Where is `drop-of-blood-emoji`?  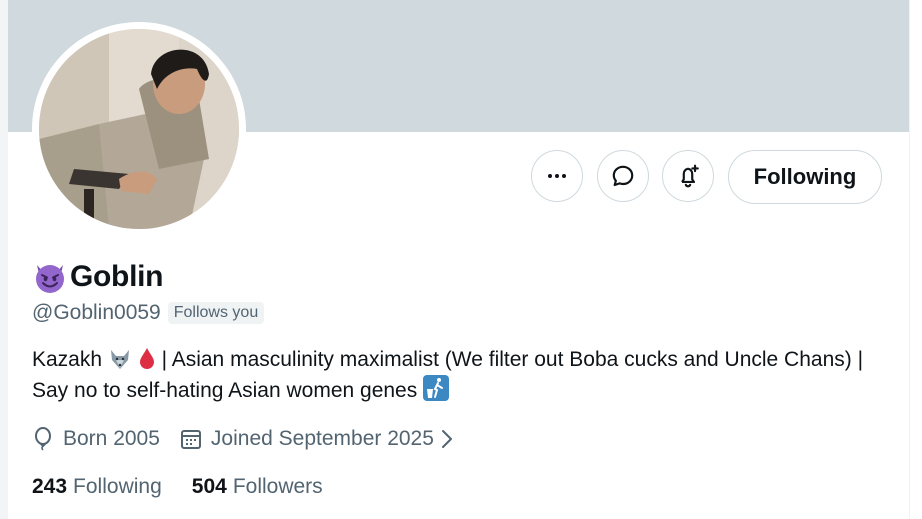 drop-of-blood-emoji is located at coordinates (146, 358).